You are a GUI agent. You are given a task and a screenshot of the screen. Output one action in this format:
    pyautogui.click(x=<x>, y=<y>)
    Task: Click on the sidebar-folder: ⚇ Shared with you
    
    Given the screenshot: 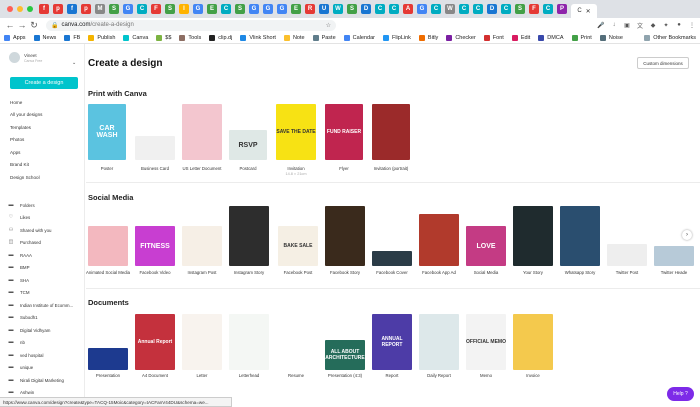 What is the action you would take?
    pyautogui.click(x=40, y=230)
    